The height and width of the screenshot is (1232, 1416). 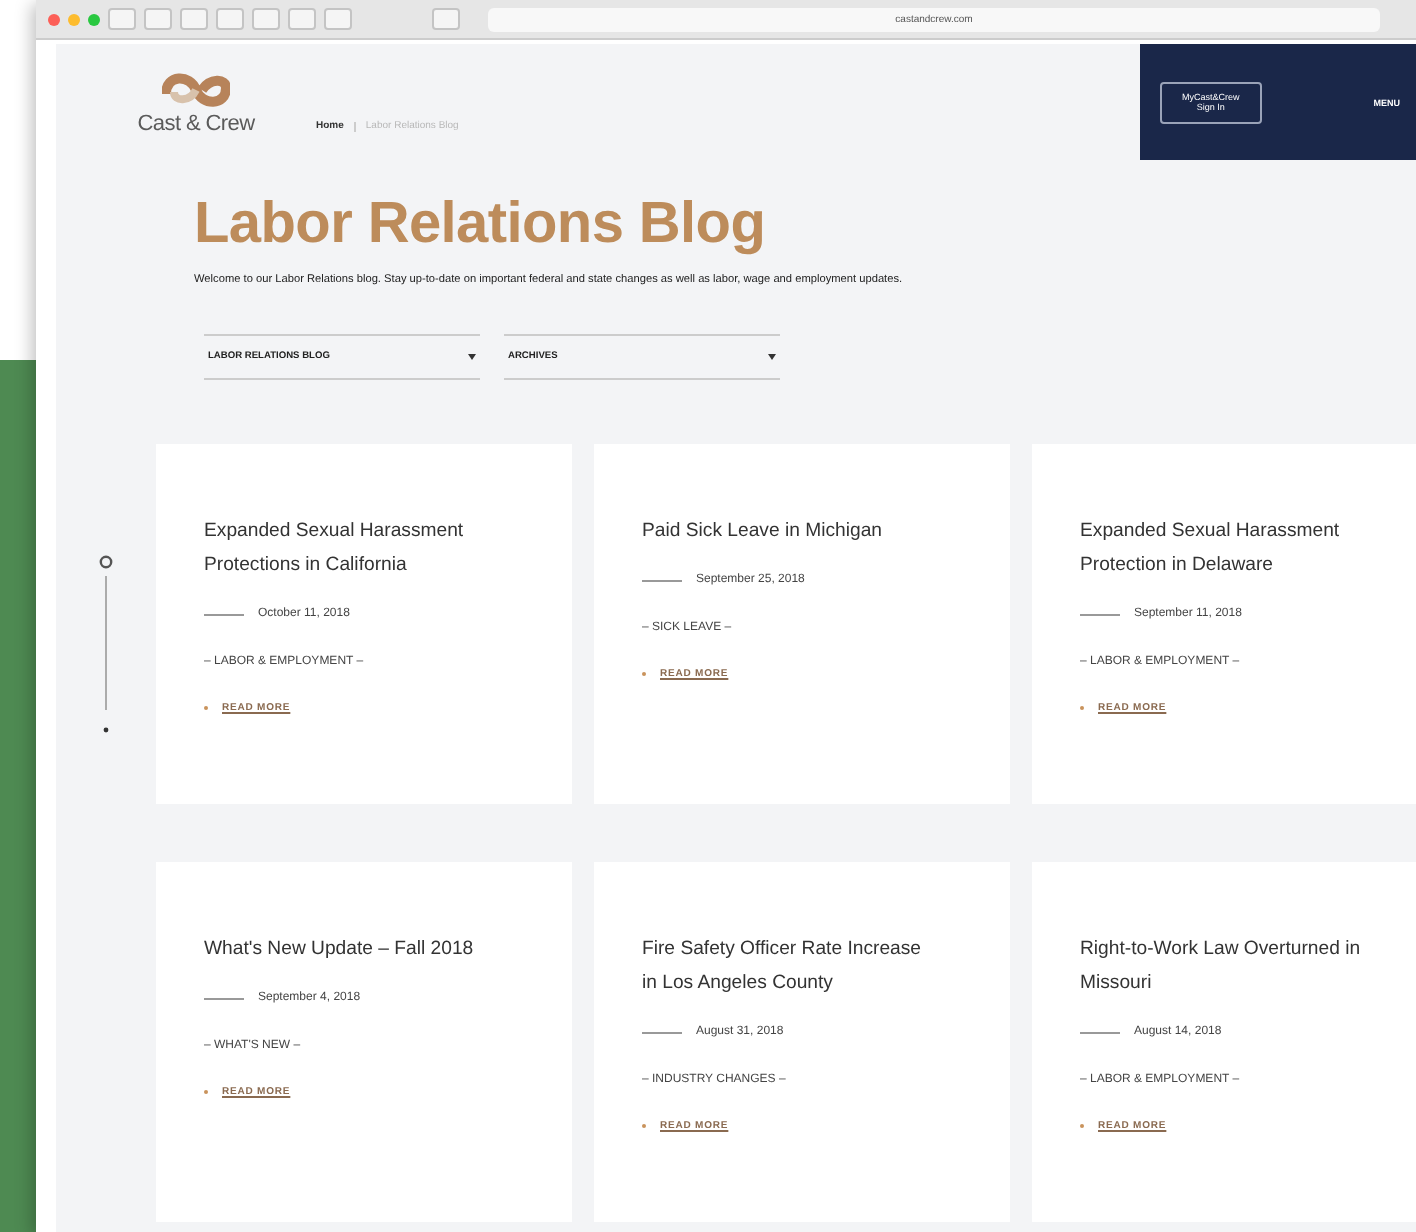 What do you see at coordinates (481, 225) in the screenshot?
I see `page-title: Labor Relations Blog` at bounding box center [481, 225].